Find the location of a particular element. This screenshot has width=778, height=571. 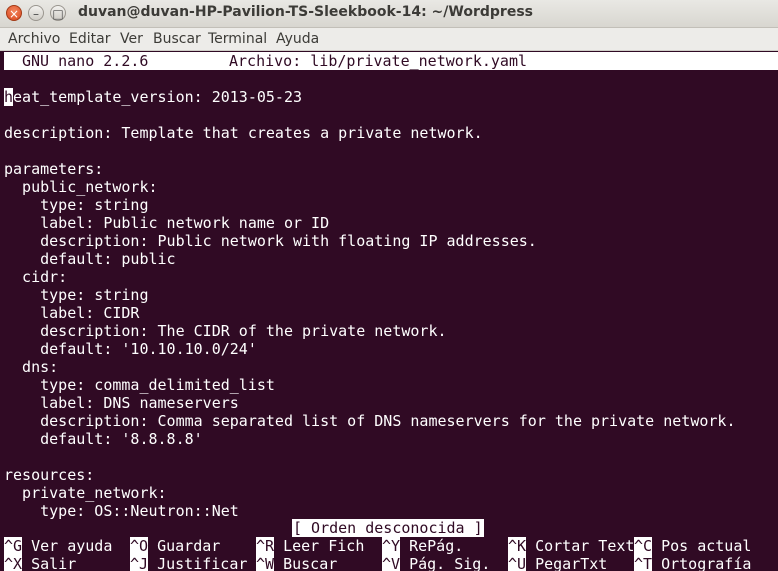

nano-version: GNU nano 2.2.6 is located at coordinates (85, 61).